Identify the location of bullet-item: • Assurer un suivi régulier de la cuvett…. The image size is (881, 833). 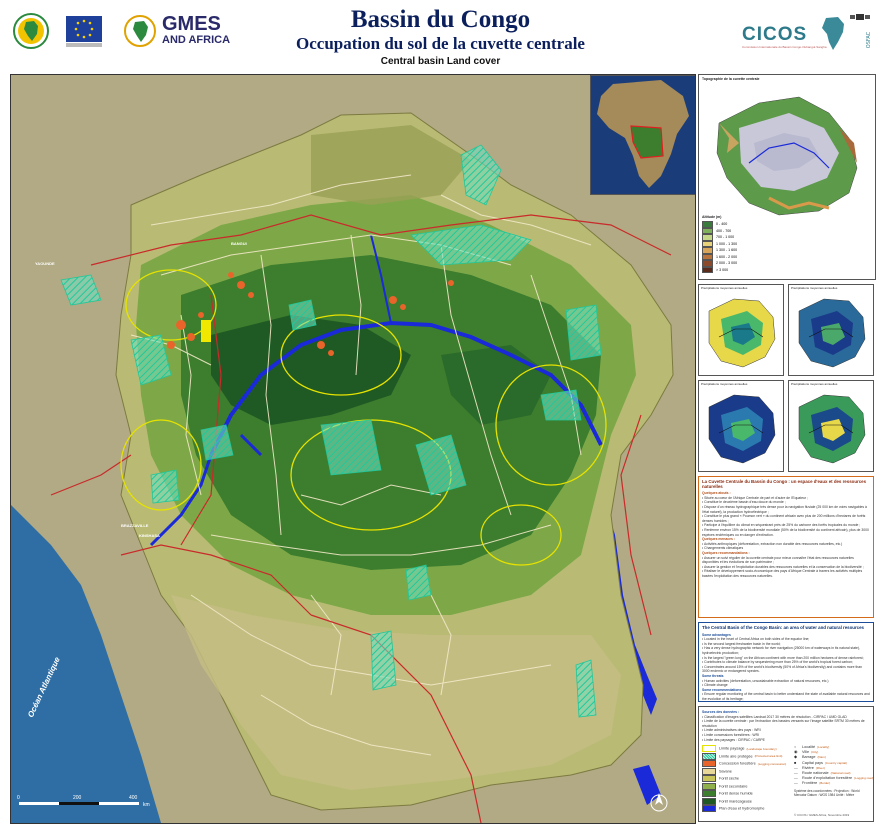
(778, 560).